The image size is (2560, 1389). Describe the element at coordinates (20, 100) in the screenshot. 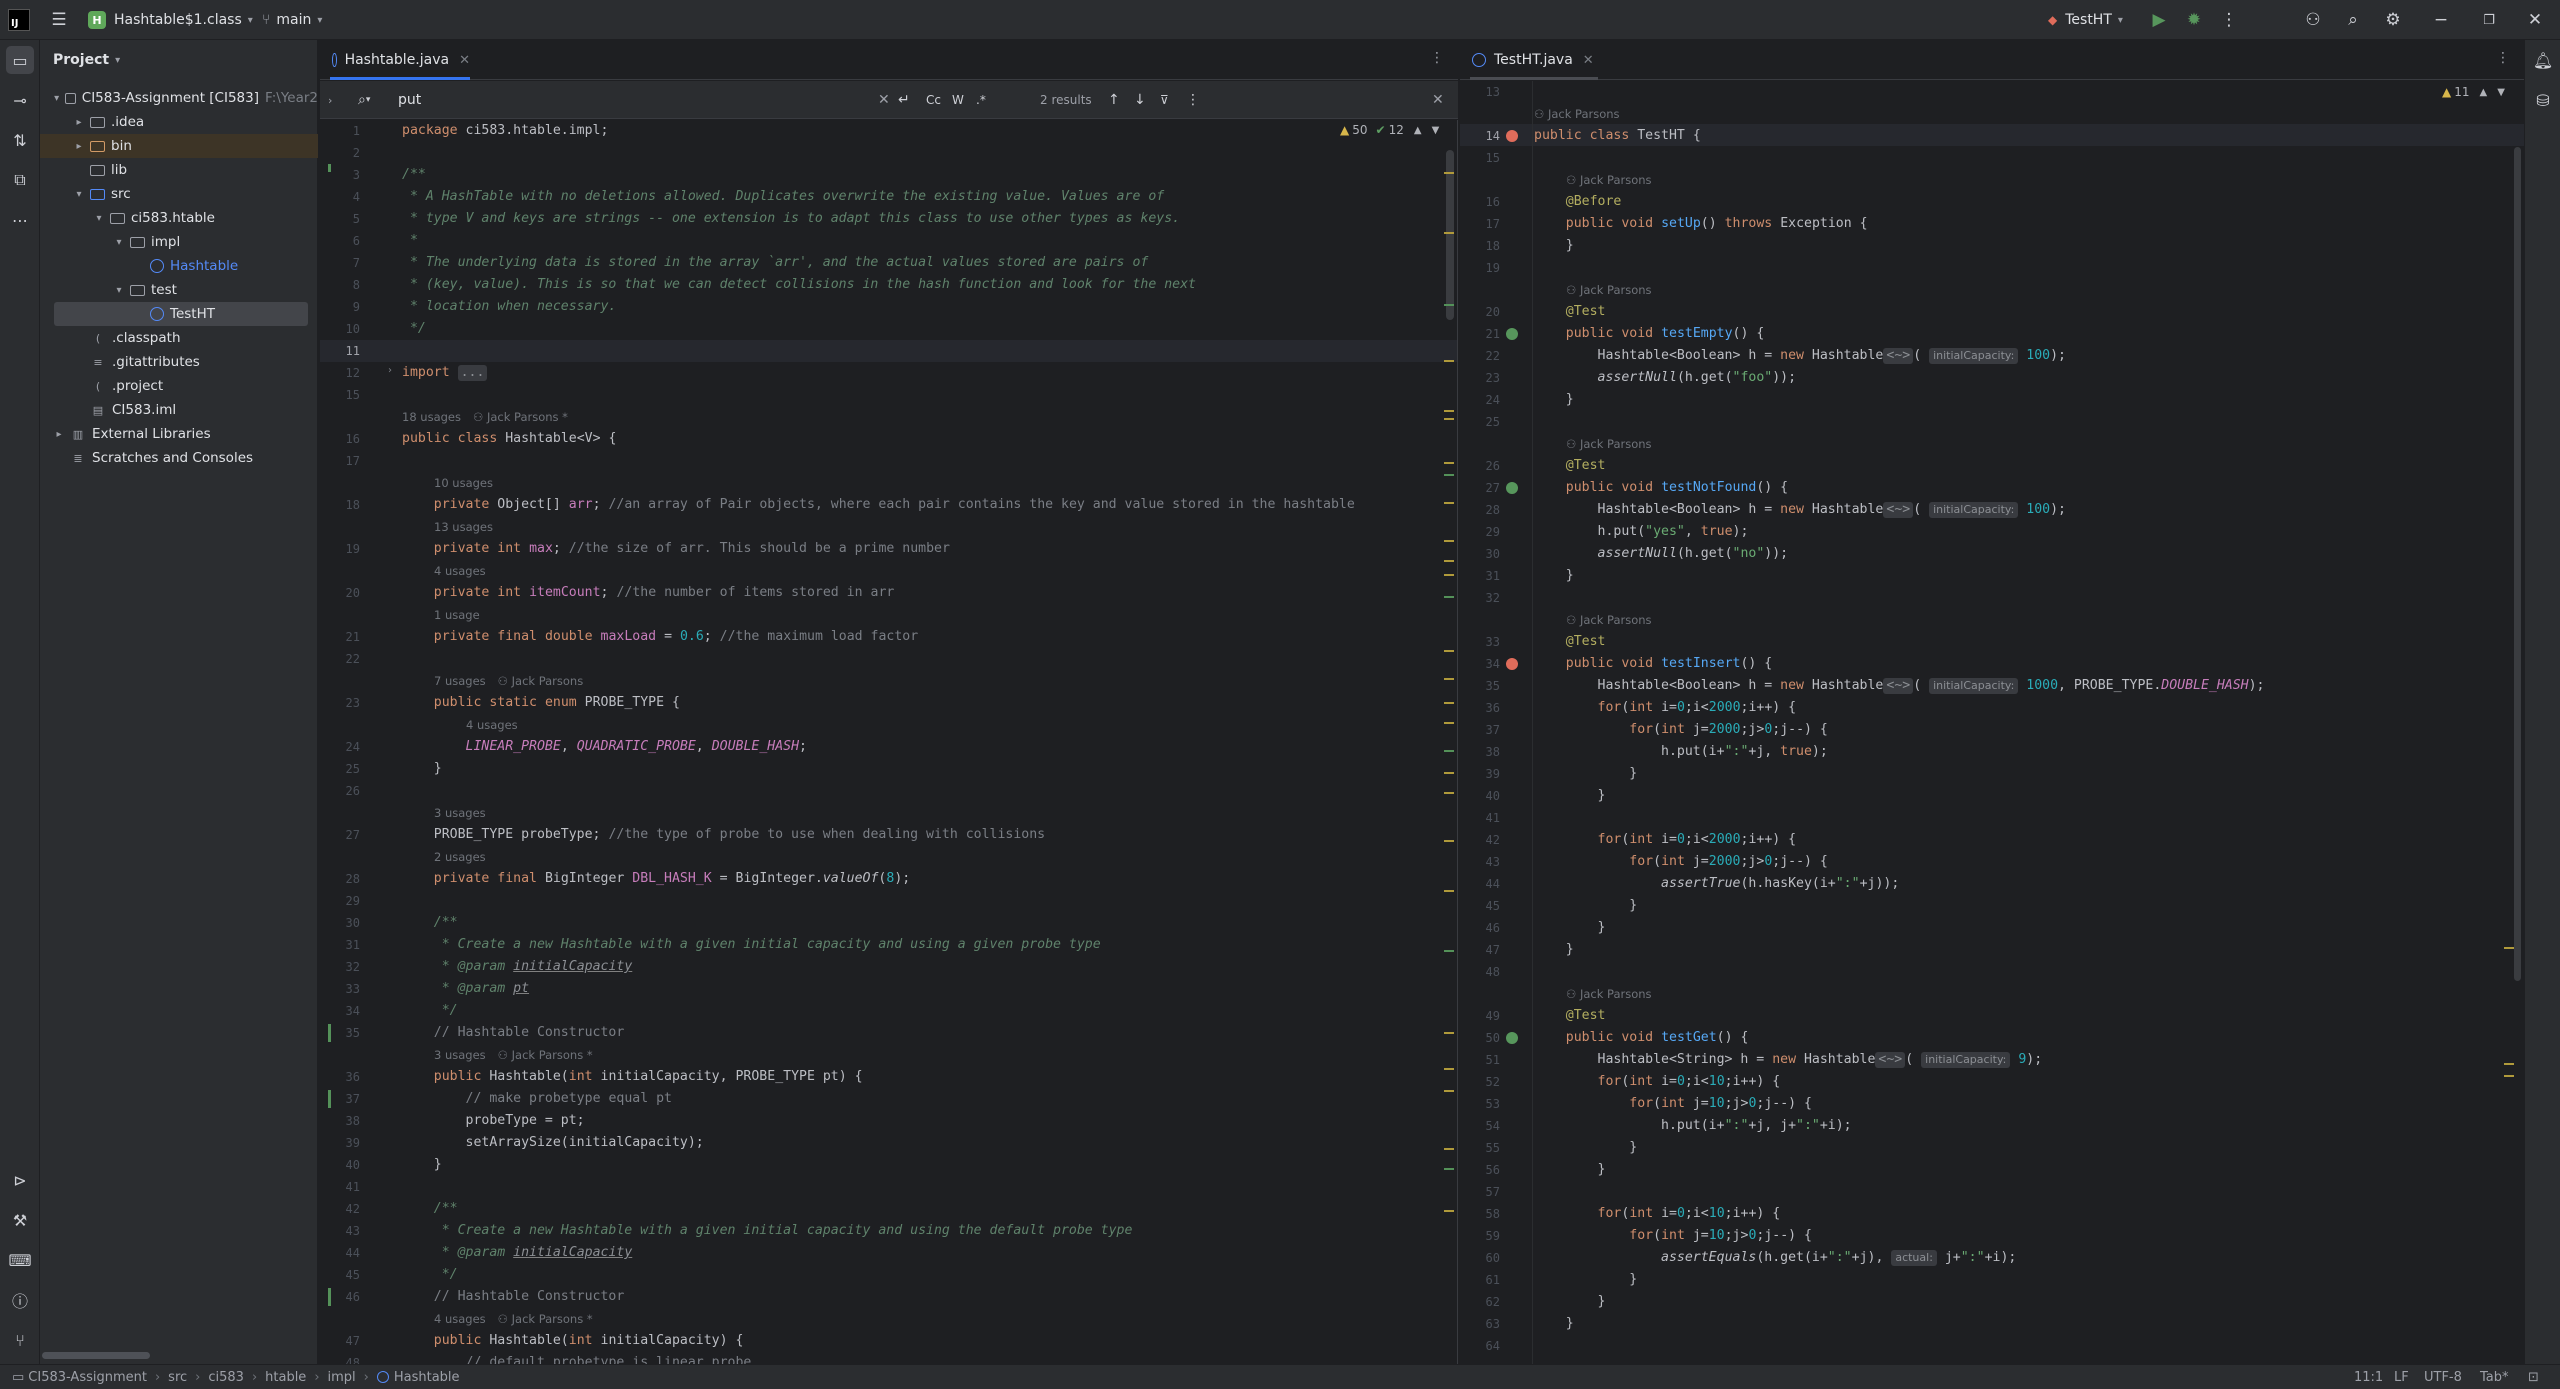

I see `commit-tool-icon: ⊸` at that location.